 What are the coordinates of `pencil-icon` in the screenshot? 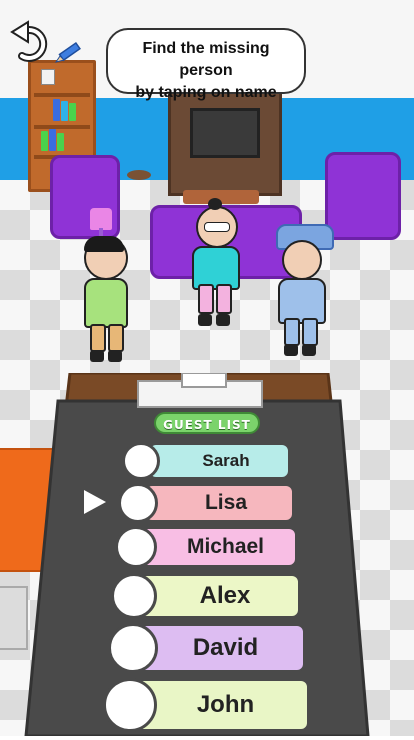 It's located at (70, 52).